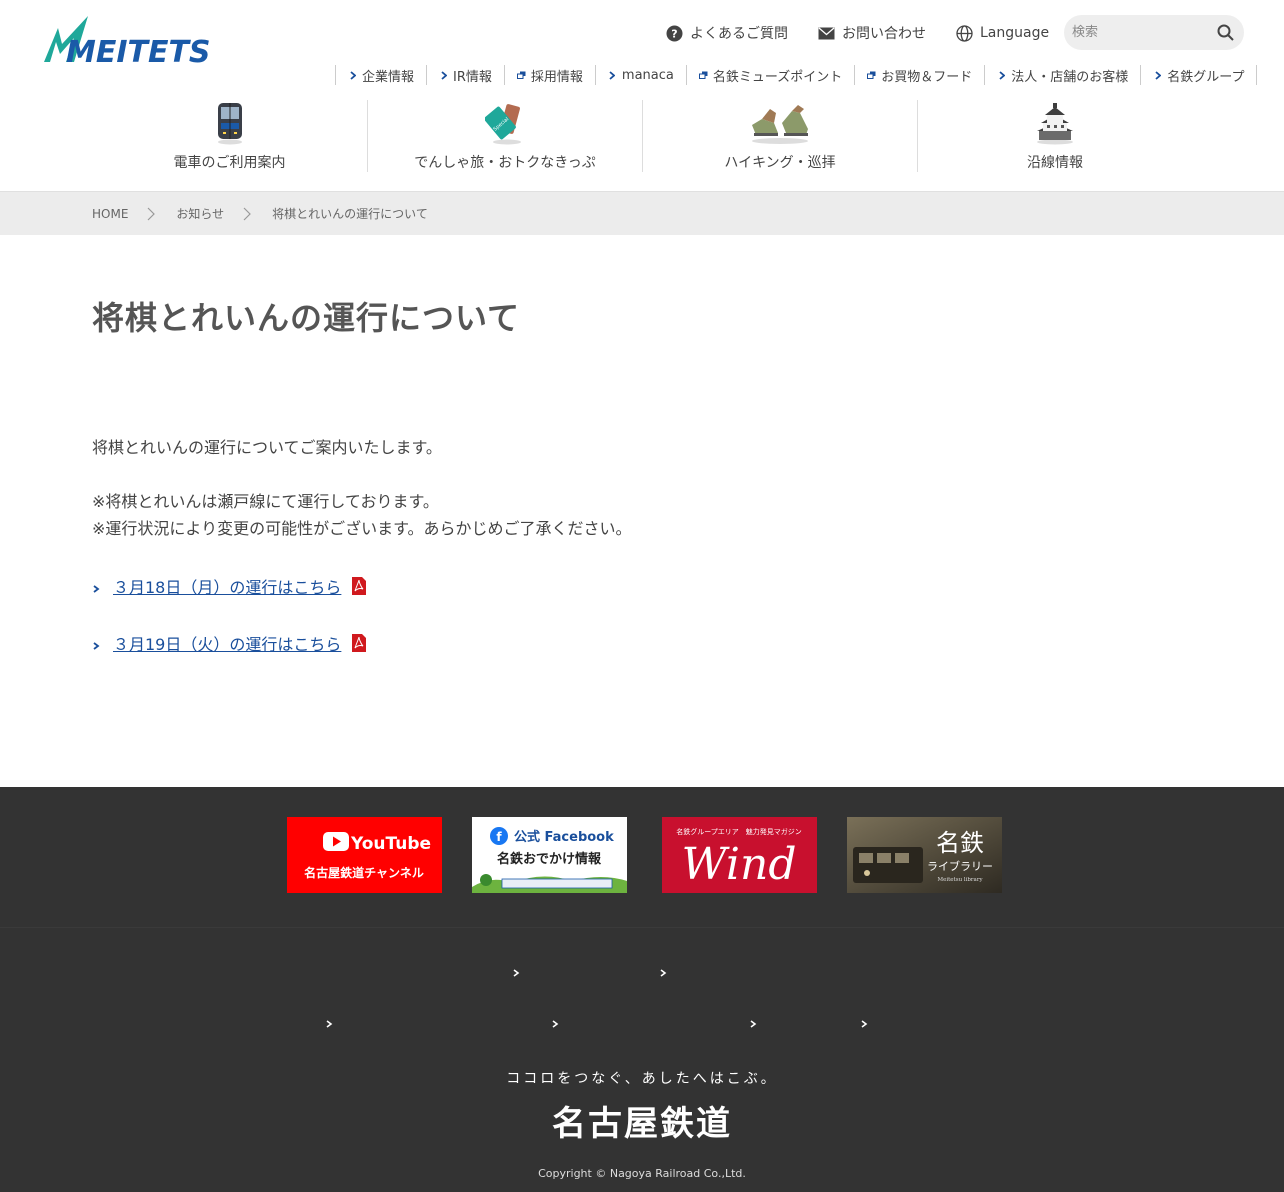 This screenshot has height=1192, width=1284. What do you see at coordinates (927, 77) in the screenshot?
I see `corp-nav-label: お買物＆フード` at bounding box center [927, 77].